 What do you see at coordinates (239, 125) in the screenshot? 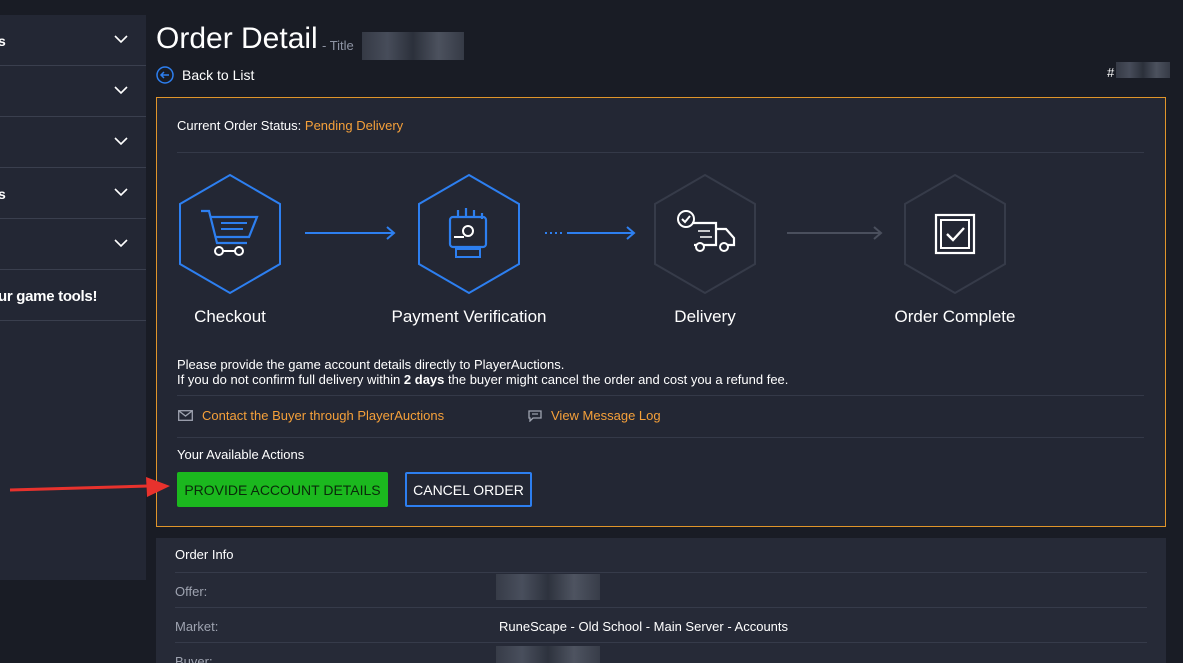
I see `order-status-label: Current Order Status:` at bounding box center [239, 125].